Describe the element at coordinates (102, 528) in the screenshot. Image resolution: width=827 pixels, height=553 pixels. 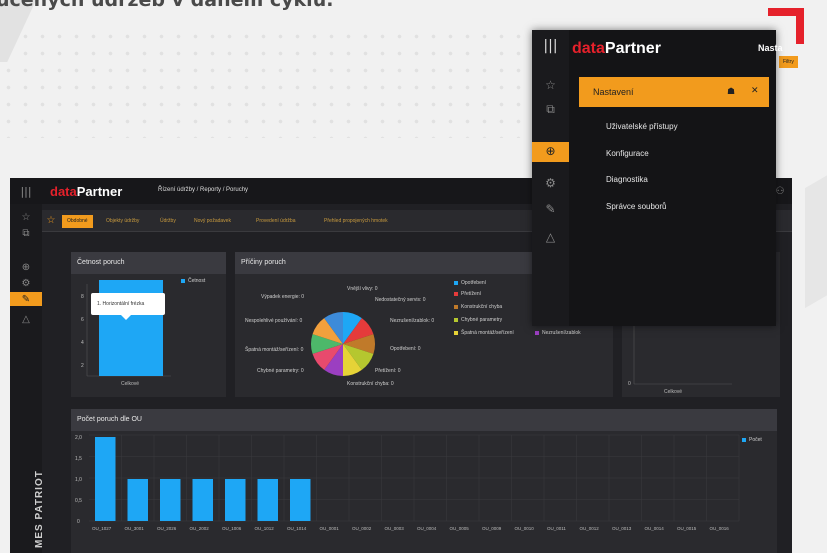
I see `category-label: OU_1027` at that location.